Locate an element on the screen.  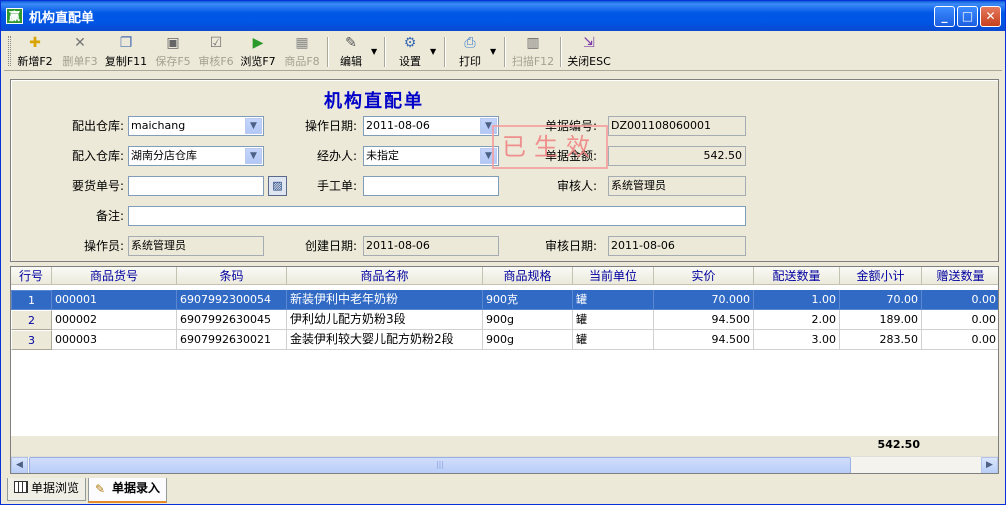
in-warehouse-label: 配入仓库: is located at coordinates (97, 156).